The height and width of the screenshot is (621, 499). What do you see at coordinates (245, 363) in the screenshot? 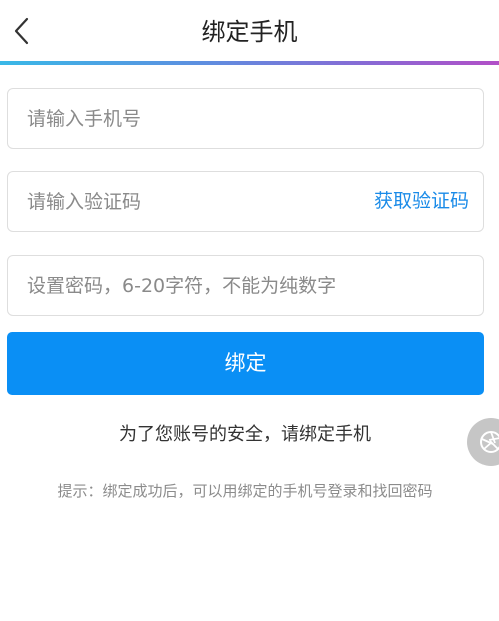
I see `bind-button: 绑定` at bounding box center [245, 363].